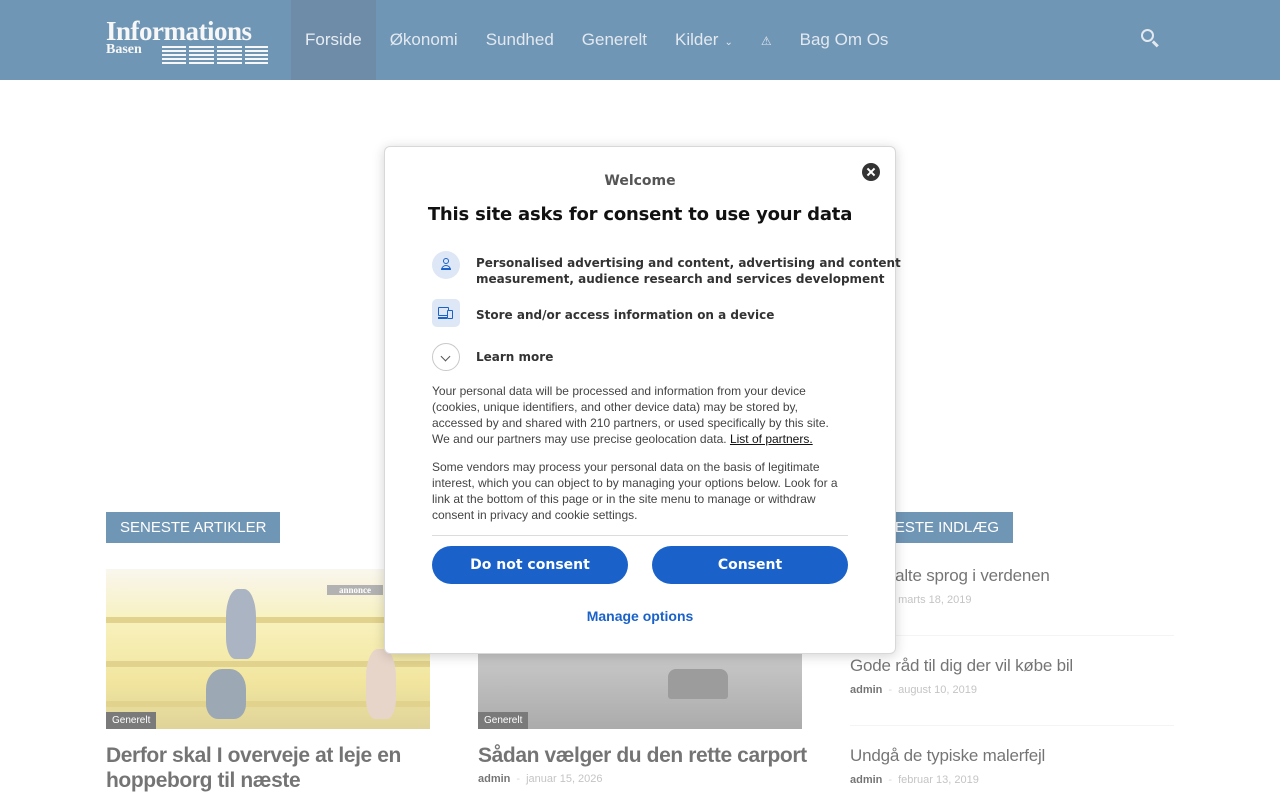 The image size is (1280, 800). I want to click on partners-link: List of partners., so click(771, 439).